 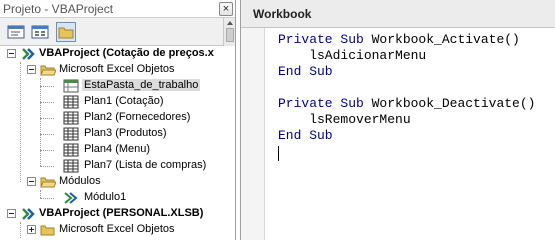 I want to click on view-code-icon, so click(x=16, y=32).